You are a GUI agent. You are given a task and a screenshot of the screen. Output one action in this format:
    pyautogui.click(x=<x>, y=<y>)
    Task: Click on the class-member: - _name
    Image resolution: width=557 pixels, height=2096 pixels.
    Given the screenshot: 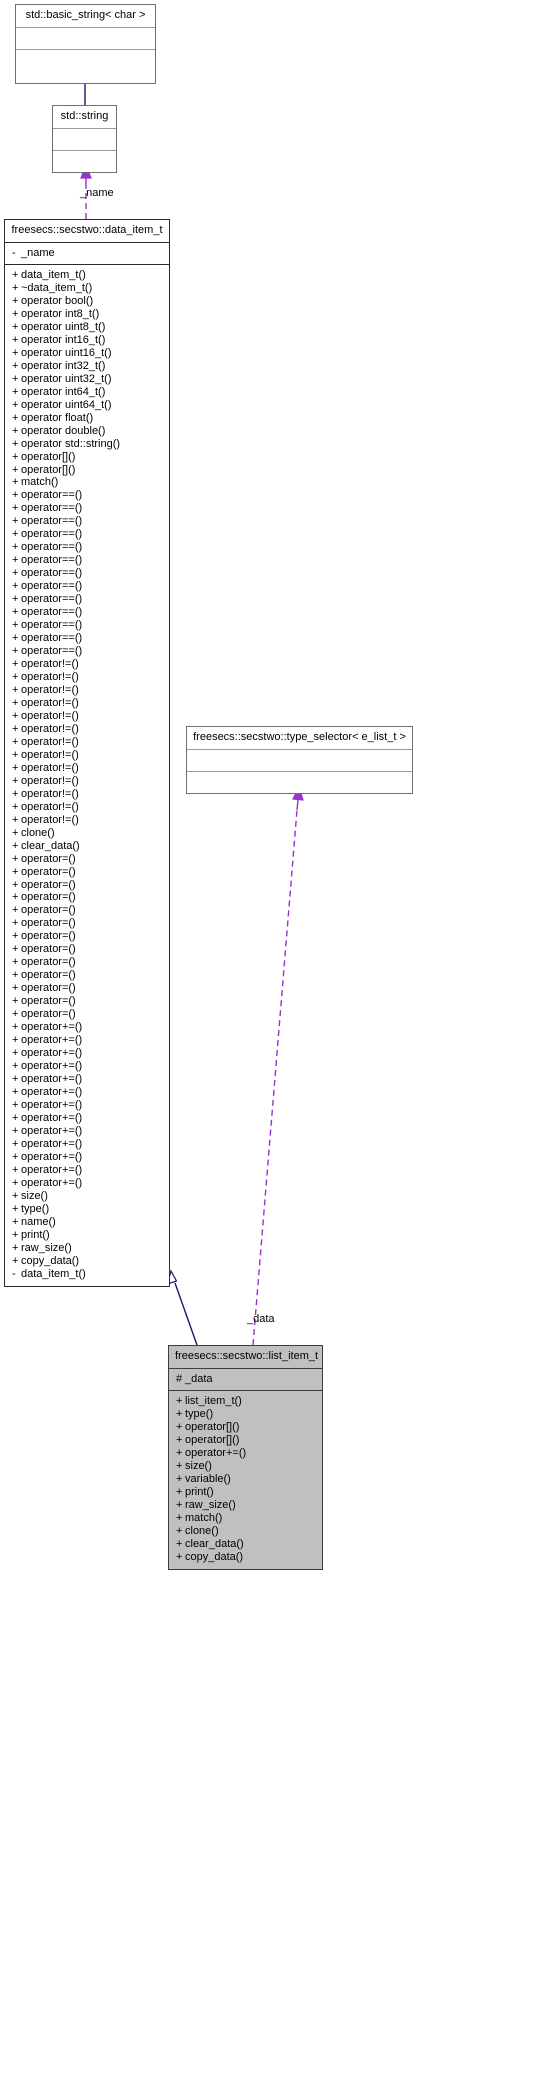 What is the action you would take?
    pyautogui.click(x=87, y=253)
    